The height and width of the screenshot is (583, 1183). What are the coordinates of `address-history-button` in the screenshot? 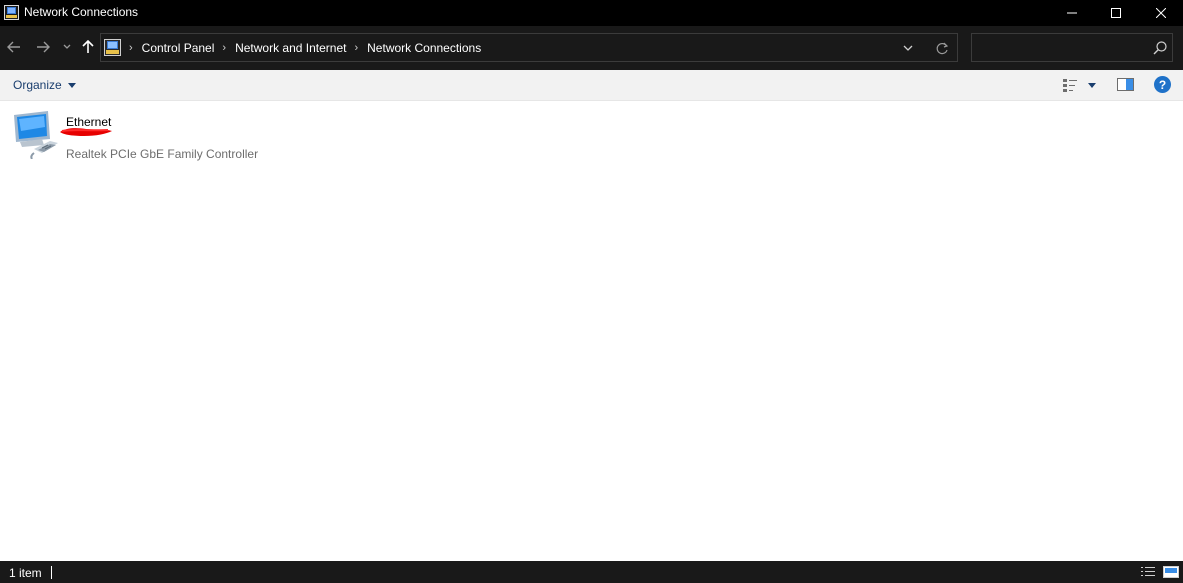 It's located at (908, 48).